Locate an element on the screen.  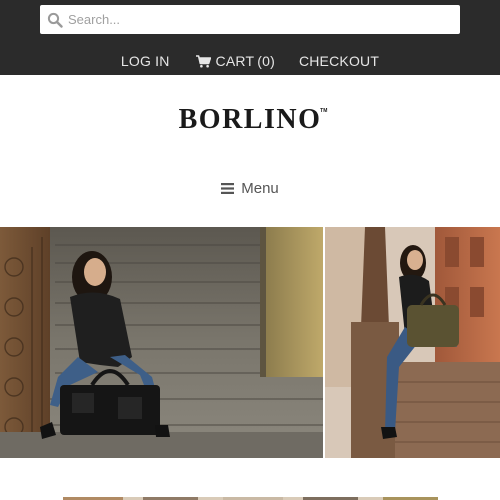
logo-text: BORLINO is located at coordinates (250, 119).